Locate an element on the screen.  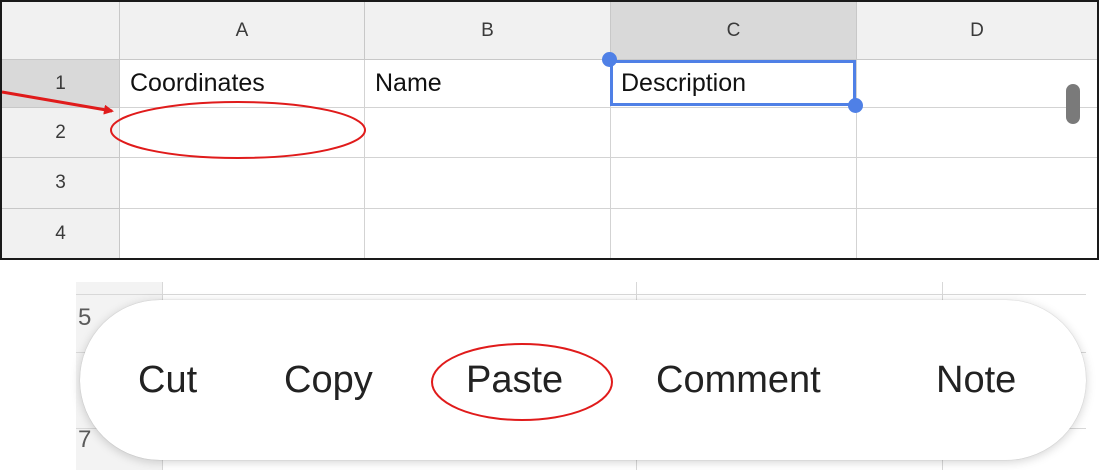
cell-c2 is located at coordinates (734, 133).